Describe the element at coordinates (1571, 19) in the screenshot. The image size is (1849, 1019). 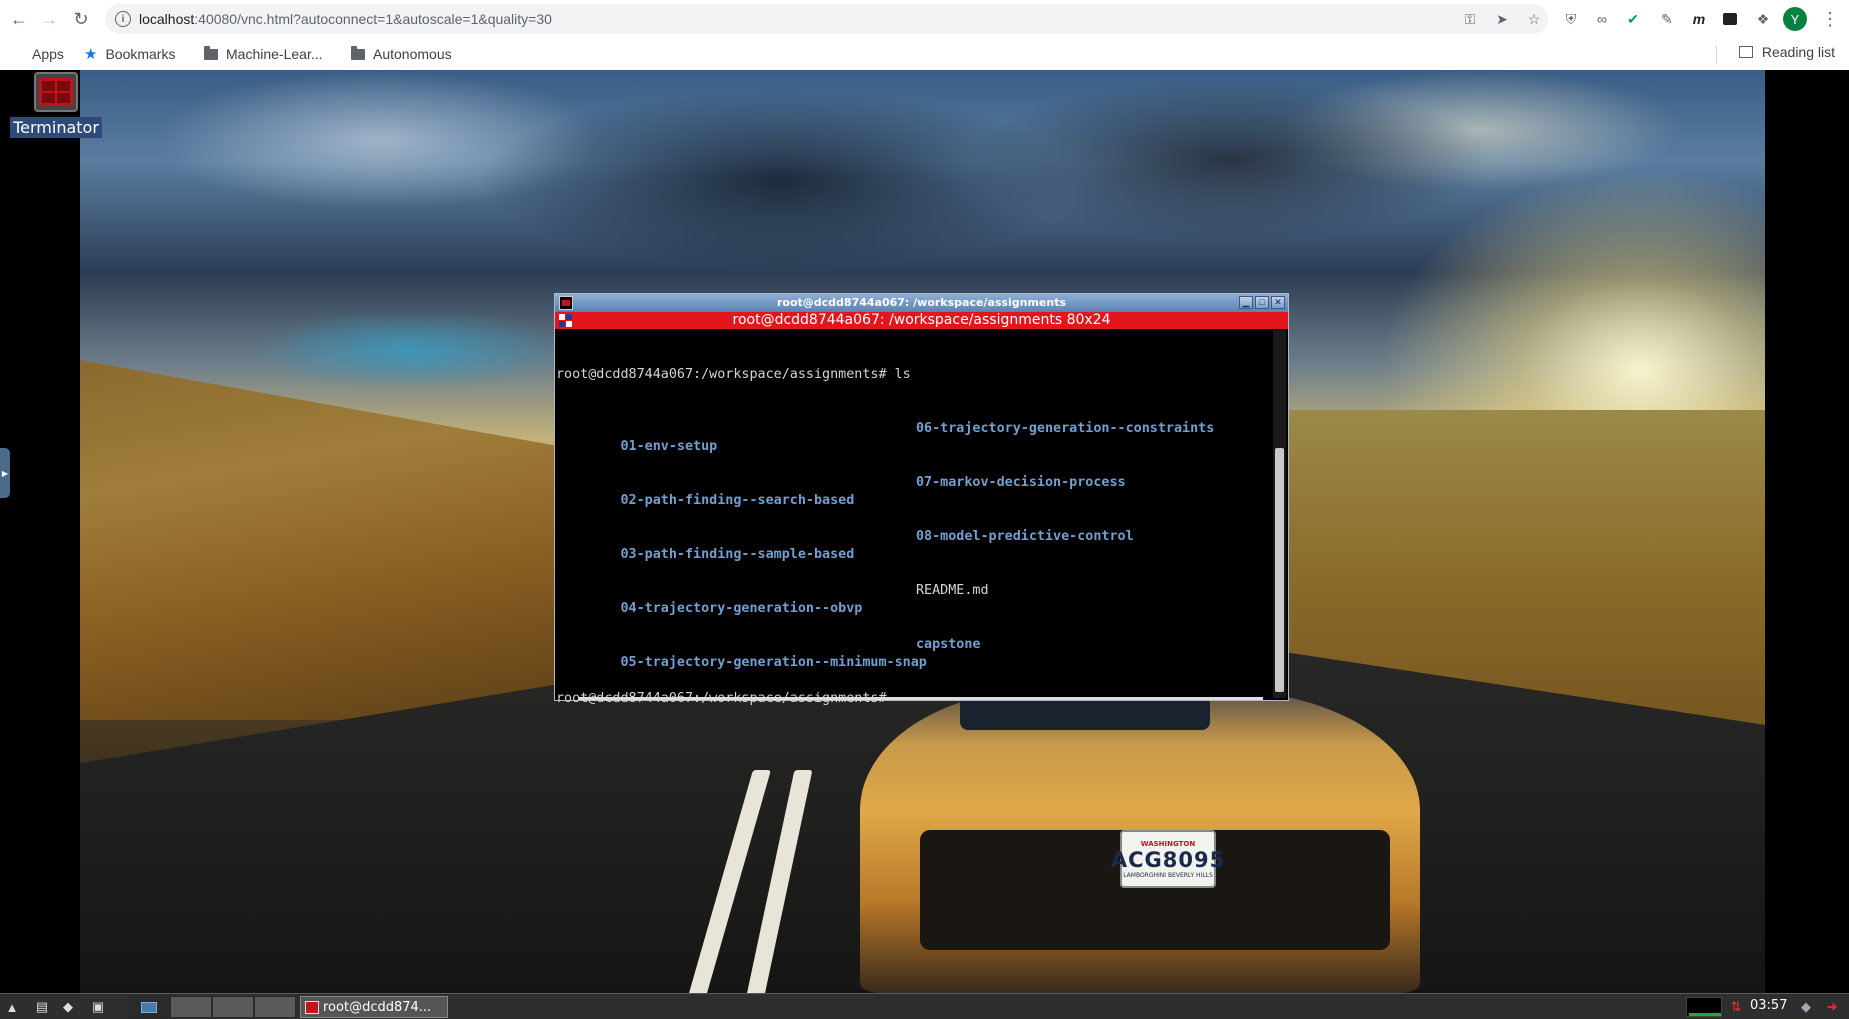
I see `shield-extension-icon: ⛨` at that location.